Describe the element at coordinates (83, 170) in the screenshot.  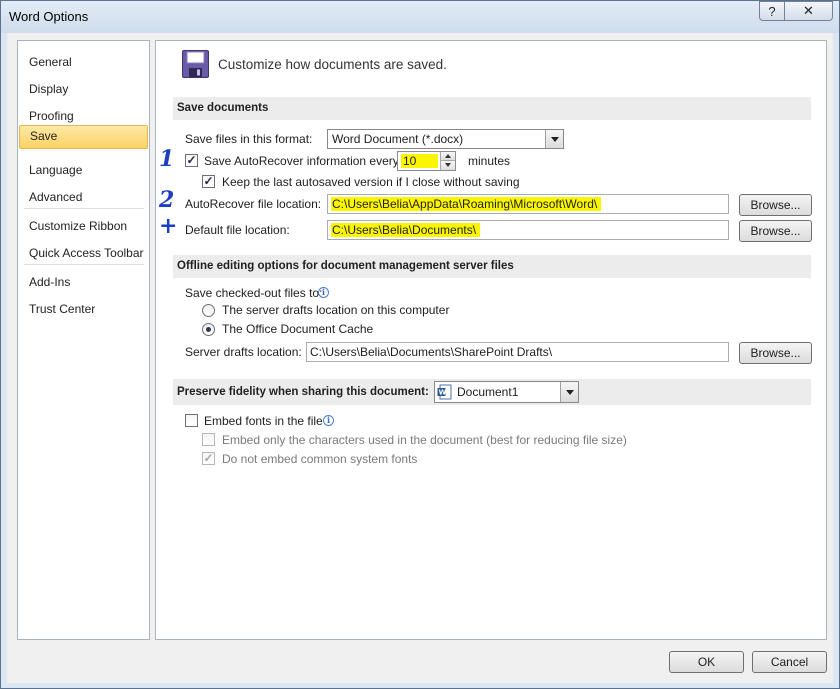
I see `nav-item-language: Language` at that location.